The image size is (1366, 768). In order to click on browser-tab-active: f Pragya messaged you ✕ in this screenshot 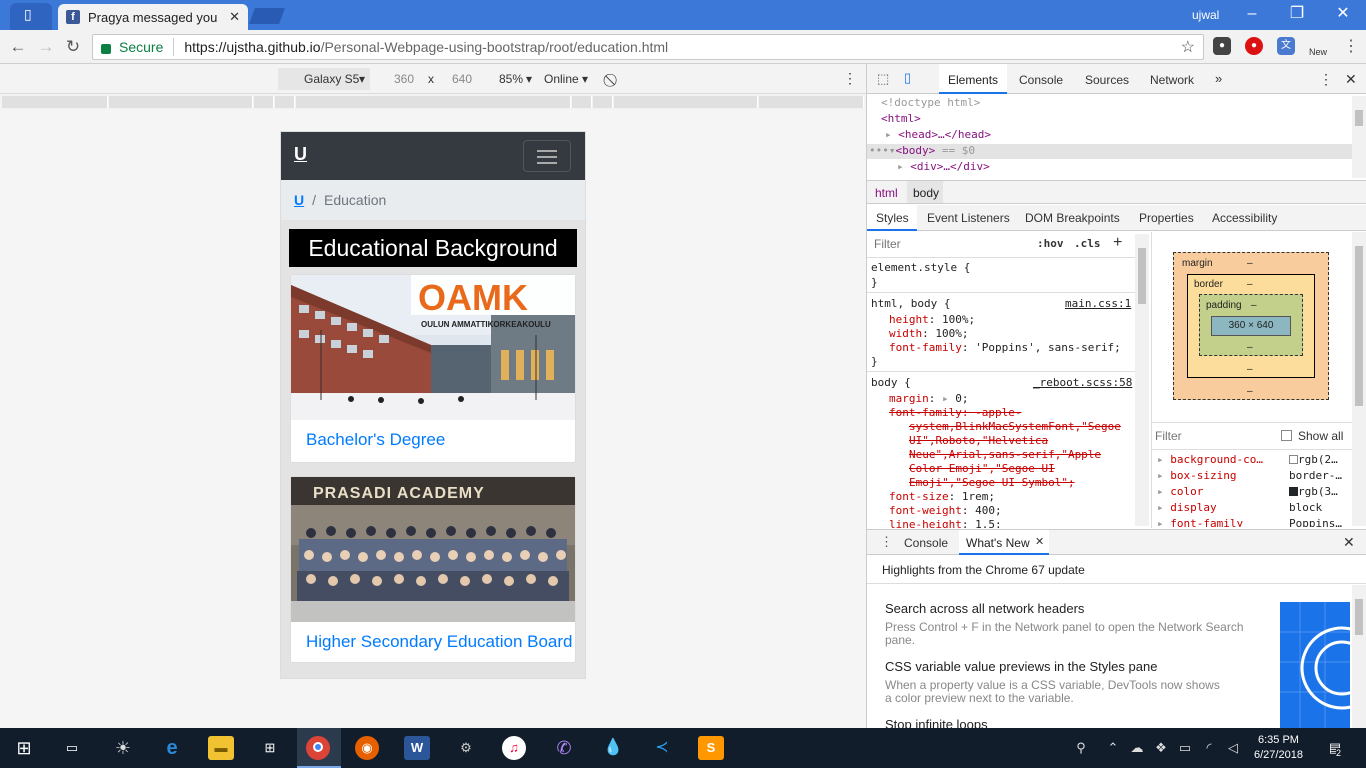, I will do `click(153, 17)`.